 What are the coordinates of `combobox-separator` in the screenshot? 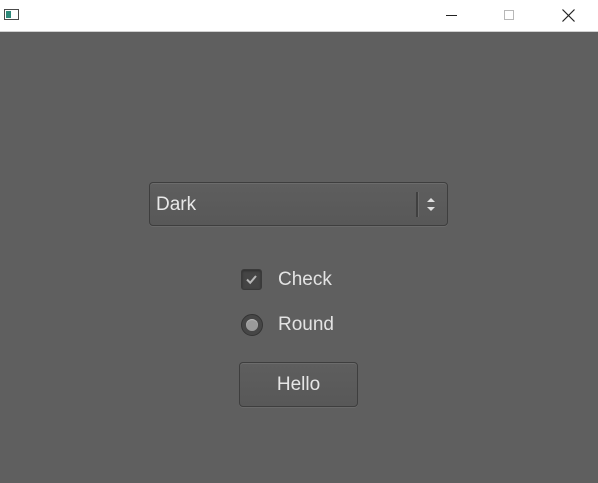 It's located at (417, 204).